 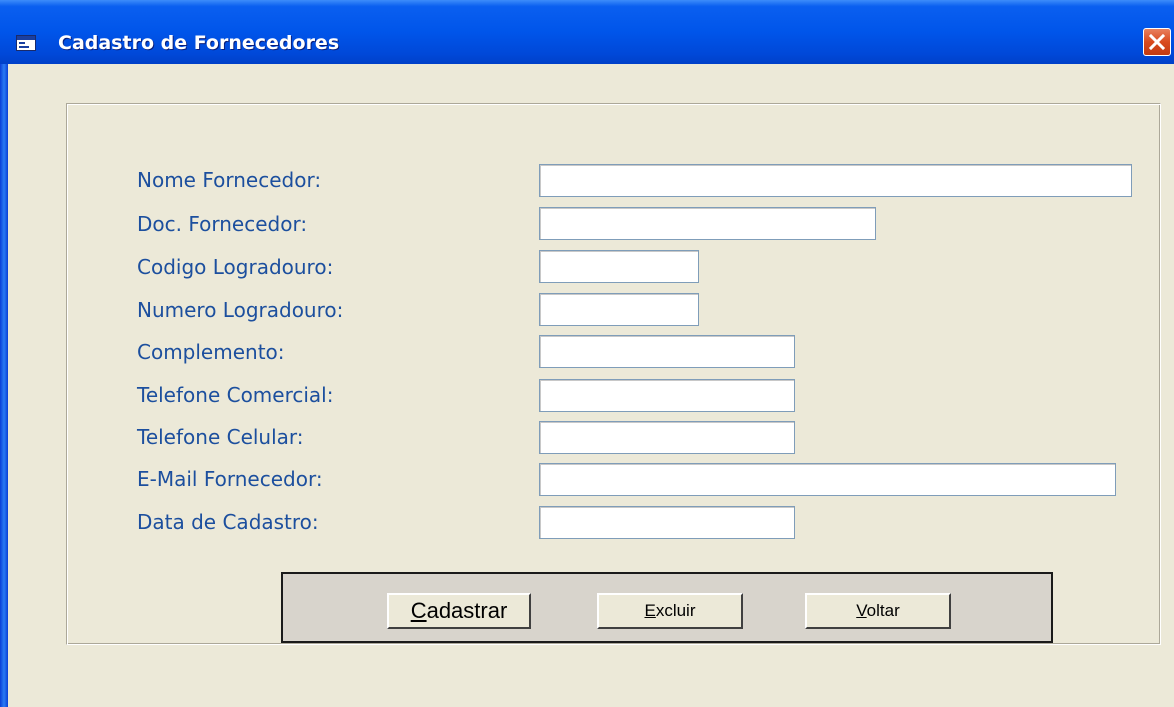 I want to click on codigo-logradouro-input, so click(x=619, y=266).